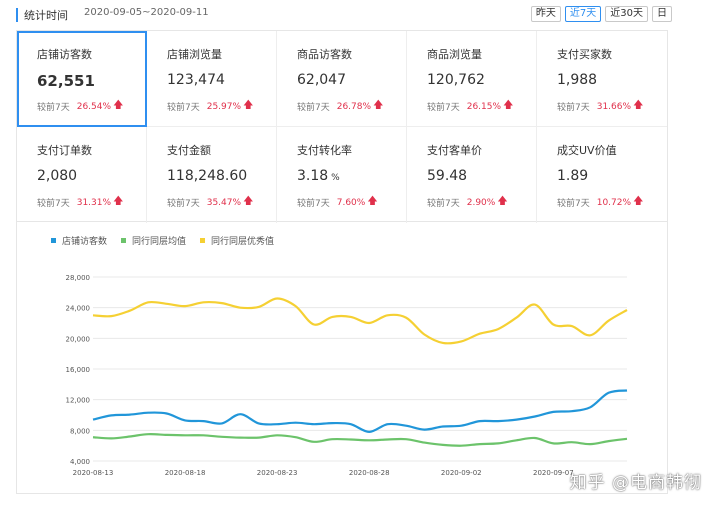 The height and width of the screenshot is (511, 720). What do you see at coordinates (573, 176) in the screenshot?
I see `metric-value: 1.89` at bounding box center [573, 176].